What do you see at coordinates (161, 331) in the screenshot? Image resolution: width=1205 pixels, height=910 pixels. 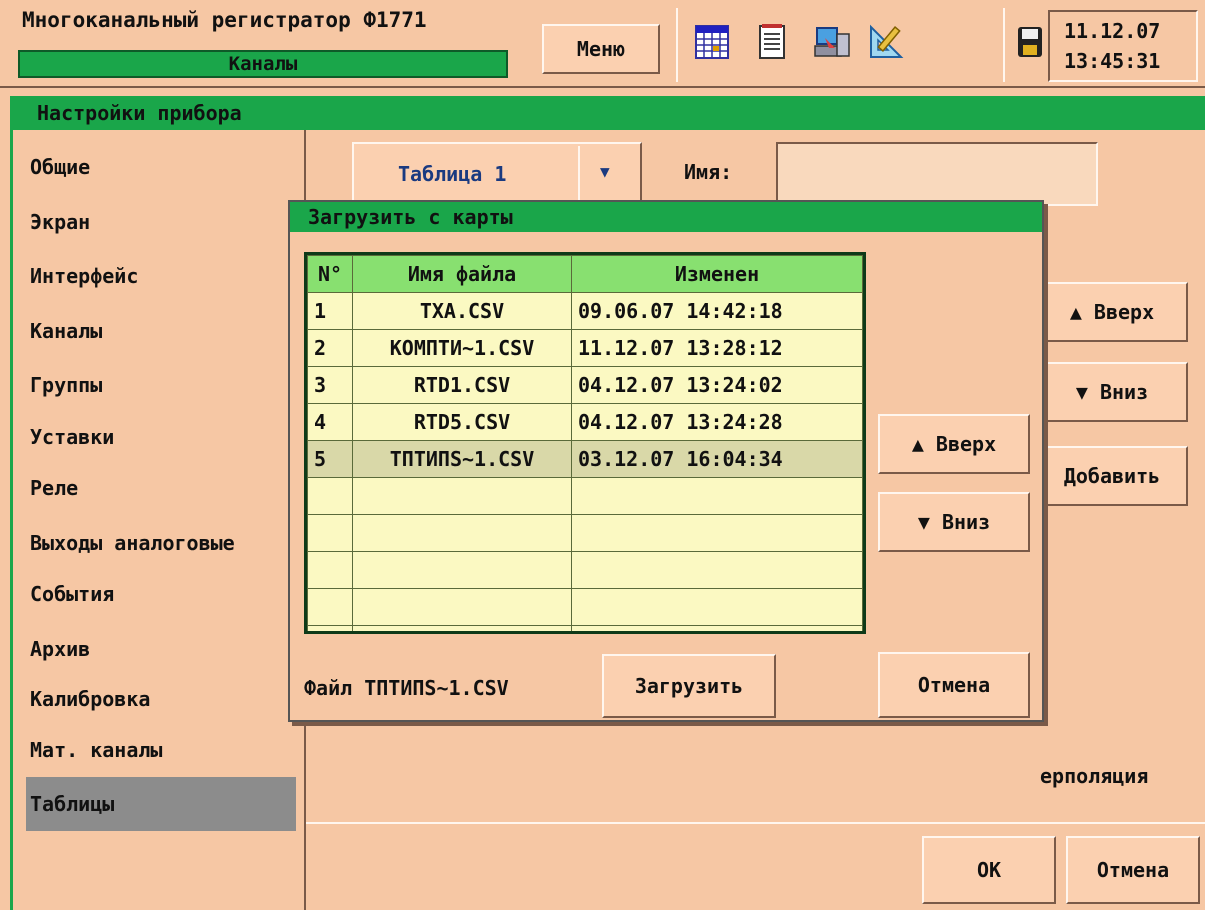 I see `sidebar-item-channels: Каналы` at bounding box center [161, 331].